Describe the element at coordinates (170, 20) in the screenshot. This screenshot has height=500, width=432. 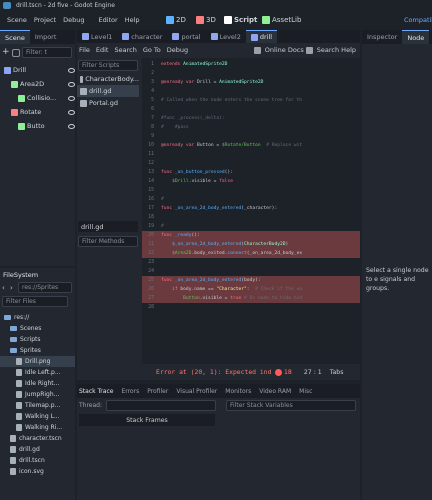
I see `2d-icon` at that location.